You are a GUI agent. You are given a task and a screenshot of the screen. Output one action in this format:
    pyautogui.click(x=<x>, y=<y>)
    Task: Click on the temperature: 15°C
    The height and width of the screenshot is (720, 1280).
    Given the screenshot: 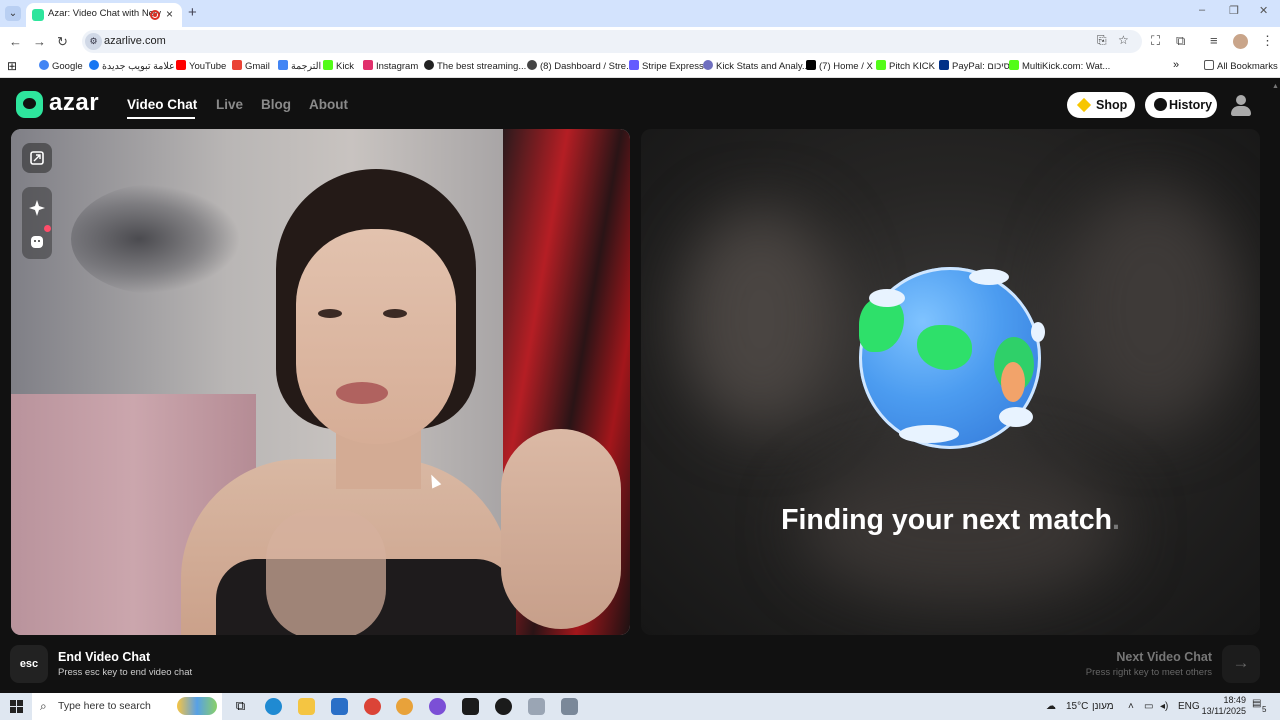 What is the action you would take?
    pyautogui.click(x=1077, y=706)
    